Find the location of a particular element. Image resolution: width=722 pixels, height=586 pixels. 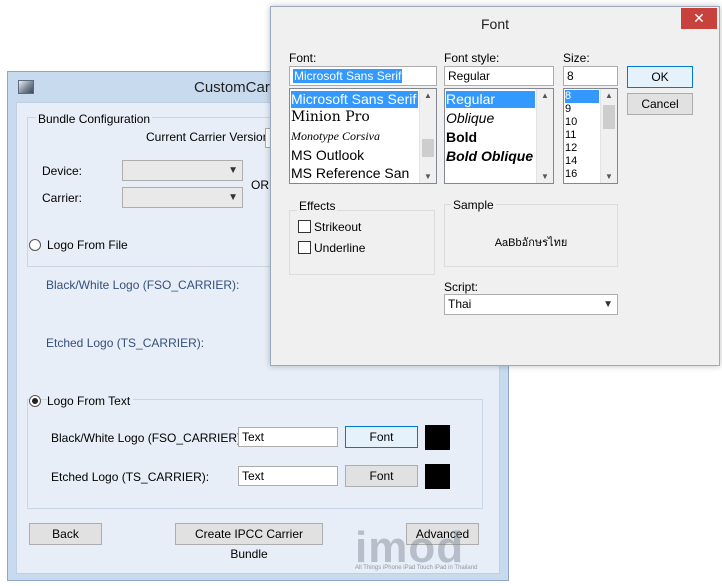

back-button: Back is located at coordinates (65, 534).